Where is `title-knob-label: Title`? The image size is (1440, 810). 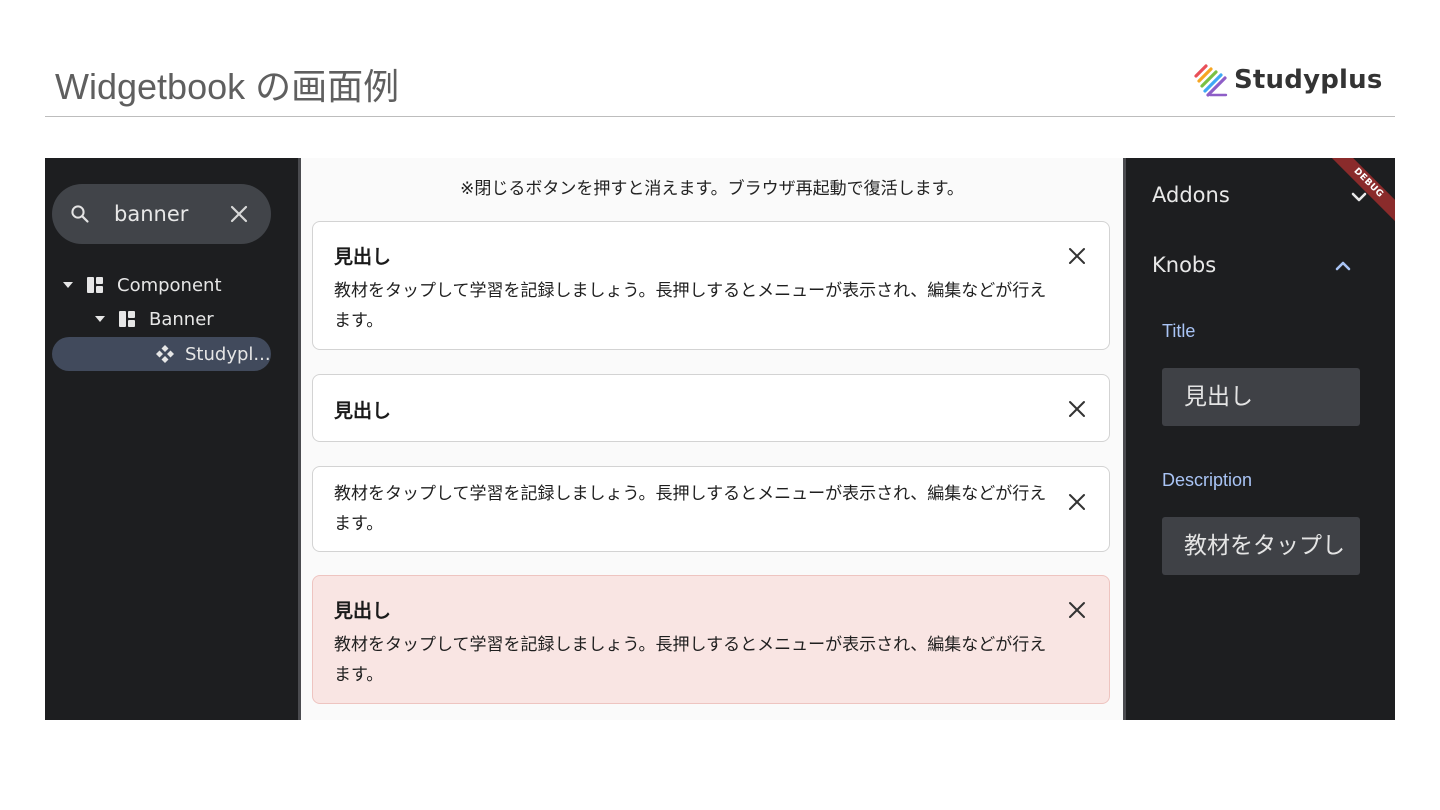
title-knob-label: Title is located at coordinates (1179, 331).